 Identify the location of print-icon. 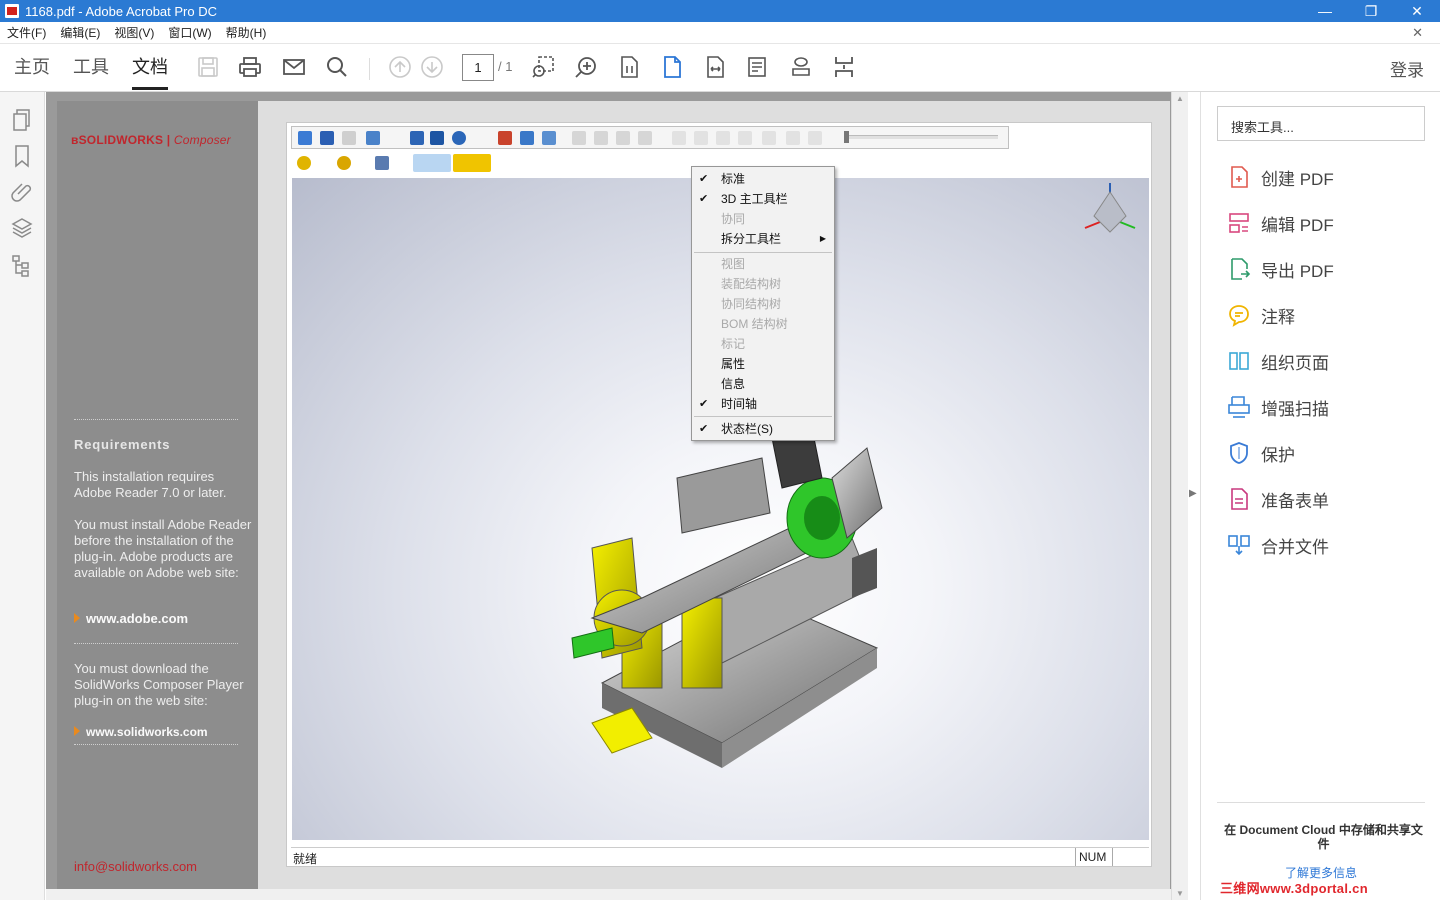
(250, 67).